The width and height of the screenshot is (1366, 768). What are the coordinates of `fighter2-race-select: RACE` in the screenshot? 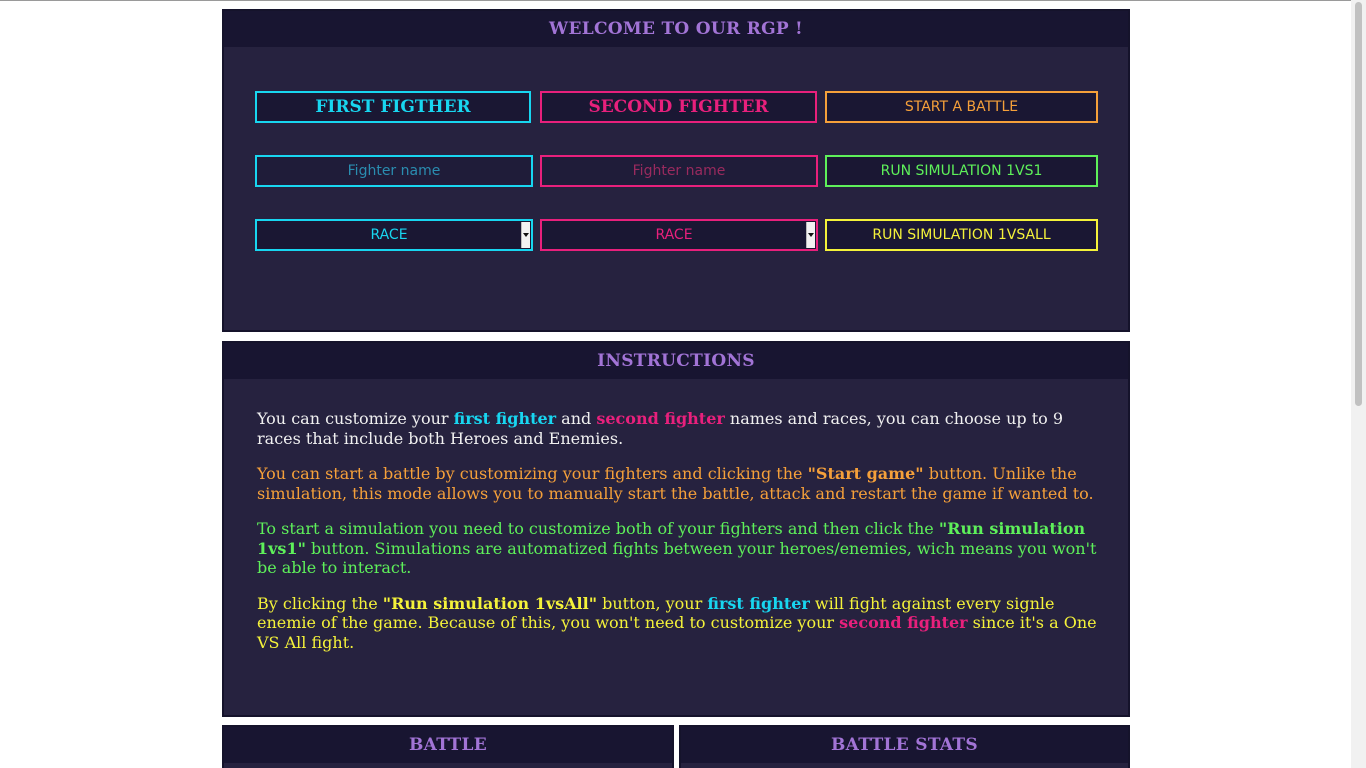 It's located at (679, 235).